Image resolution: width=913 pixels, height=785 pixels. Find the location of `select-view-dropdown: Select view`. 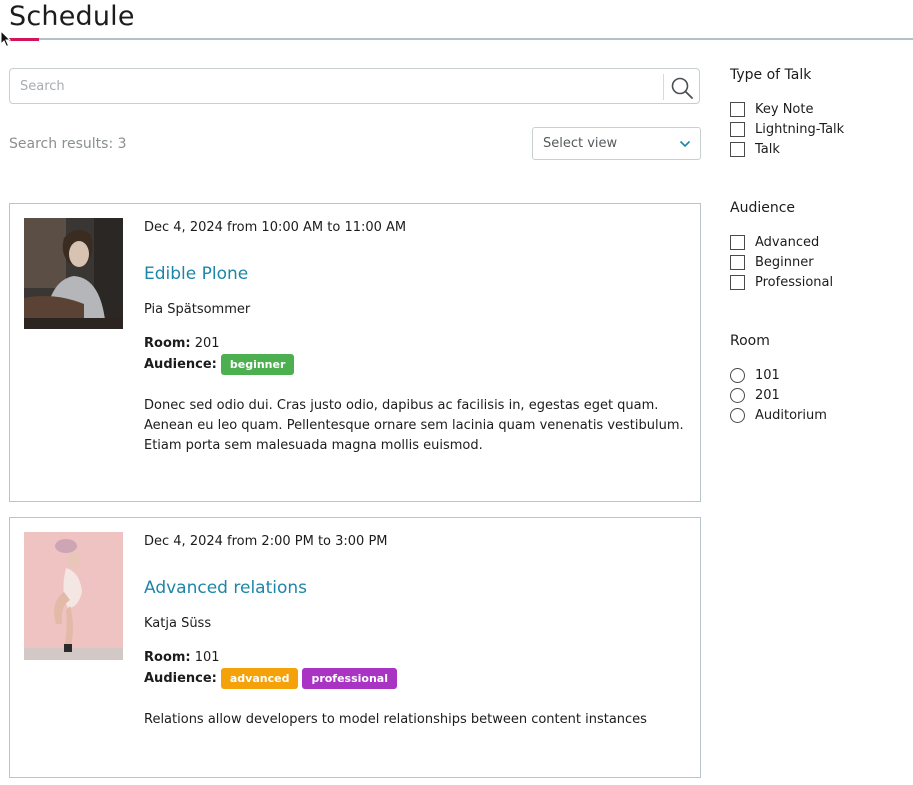

select-view-dropdown: Select view is located at coordinates (616, 143).